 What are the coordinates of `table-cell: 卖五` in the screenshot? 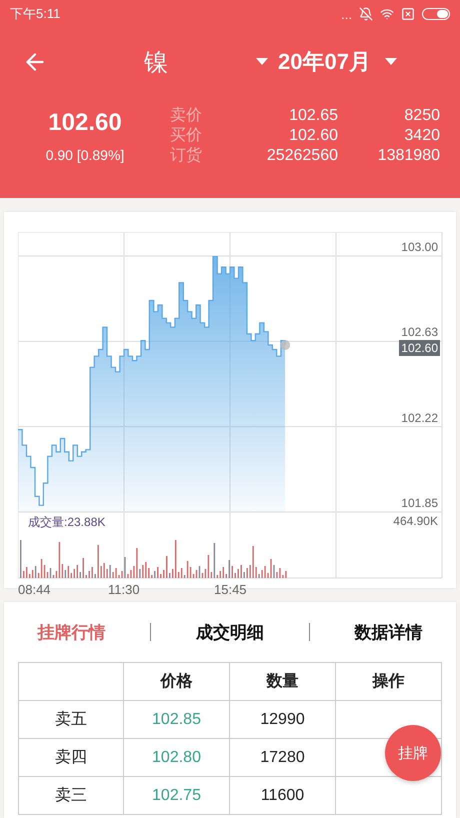 It's located at (71, 720).